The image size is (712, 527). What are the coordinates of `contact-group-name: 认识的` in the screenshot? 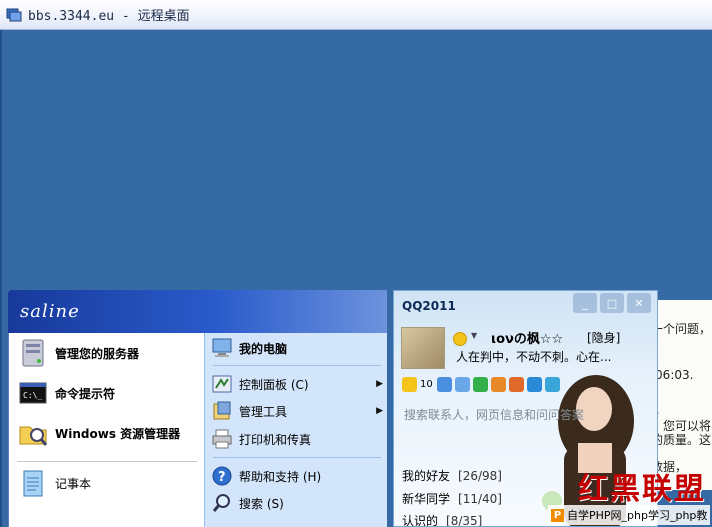 It's located at (420, 520).